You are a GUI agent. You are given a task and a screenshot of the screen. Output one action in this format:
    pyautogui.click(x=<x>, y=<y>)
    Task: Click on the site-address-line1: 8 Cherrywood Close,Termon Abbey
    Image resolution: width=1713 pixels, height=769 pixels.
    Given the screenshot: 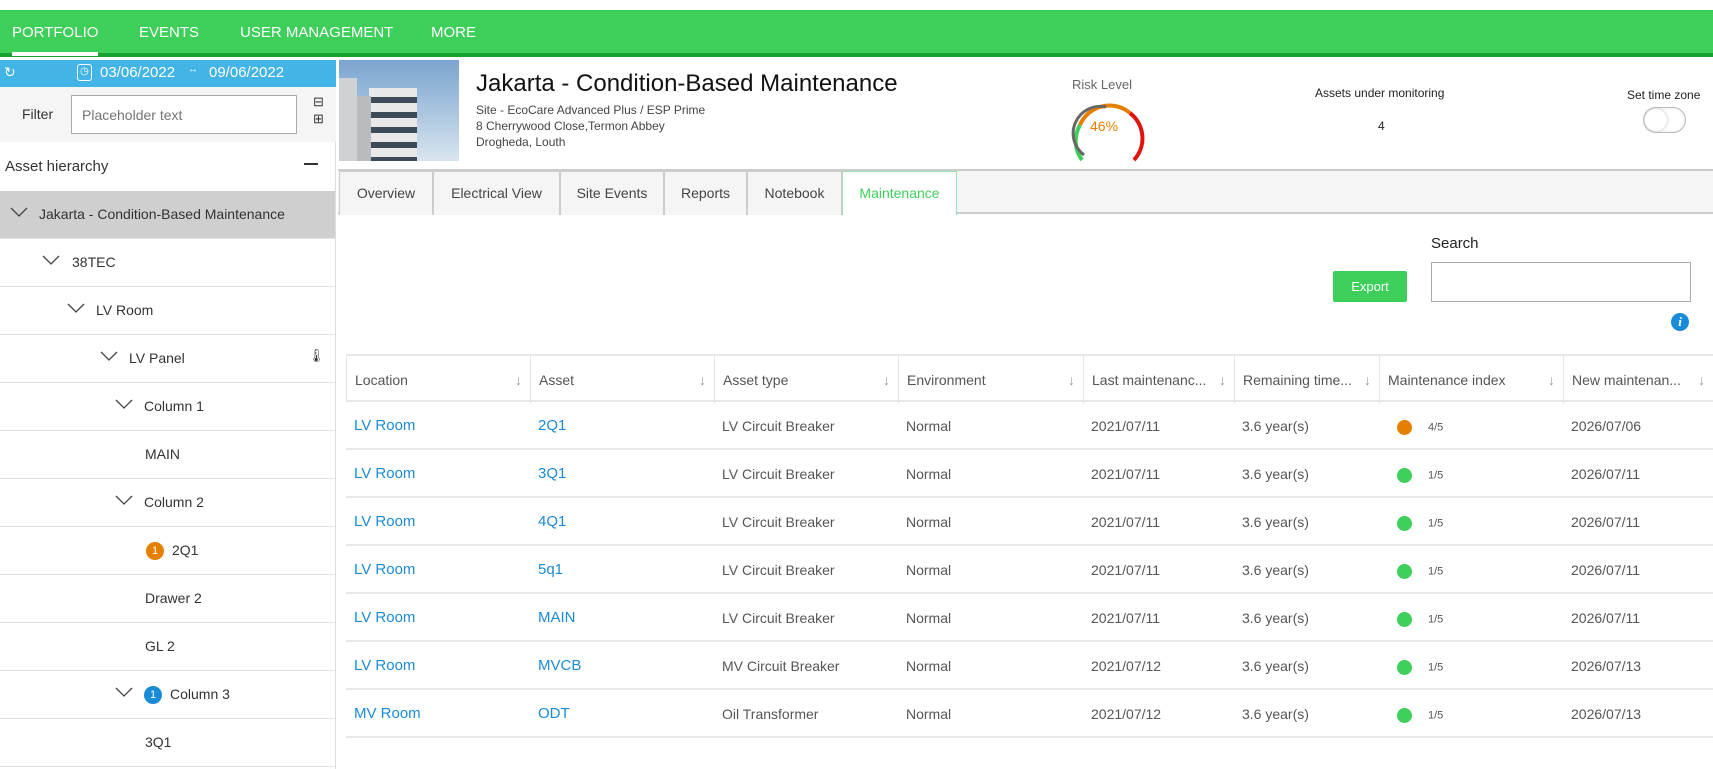 What is the action you would take?
    pyautogui.click(x=570, y=126)
    